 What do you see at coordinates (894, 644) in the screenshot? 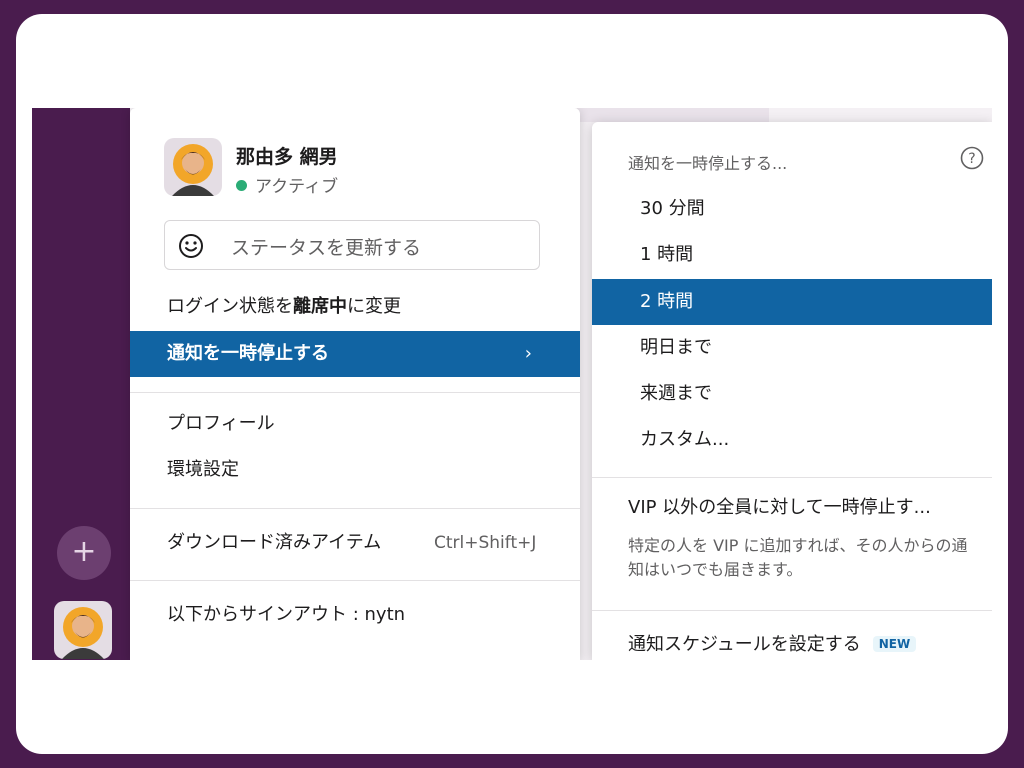
I see `new-badge: NEW` at bounding box center [894, 644].